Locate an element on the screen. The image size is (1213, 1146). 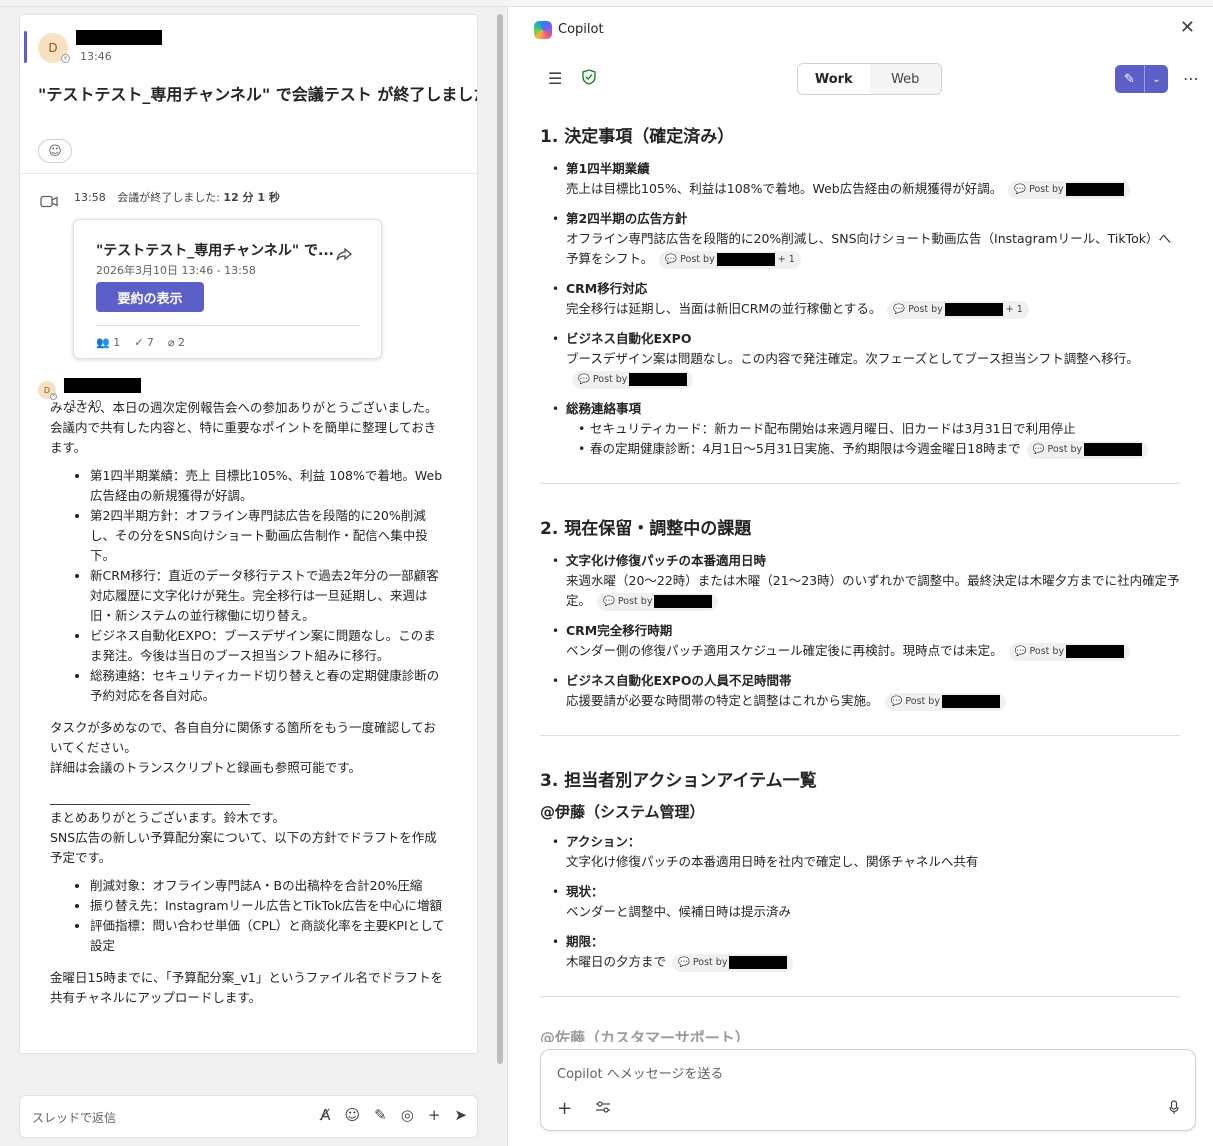
section-heading: 3. 担当者別アクションアイテム一覧 is located at coordinates (678, 781).